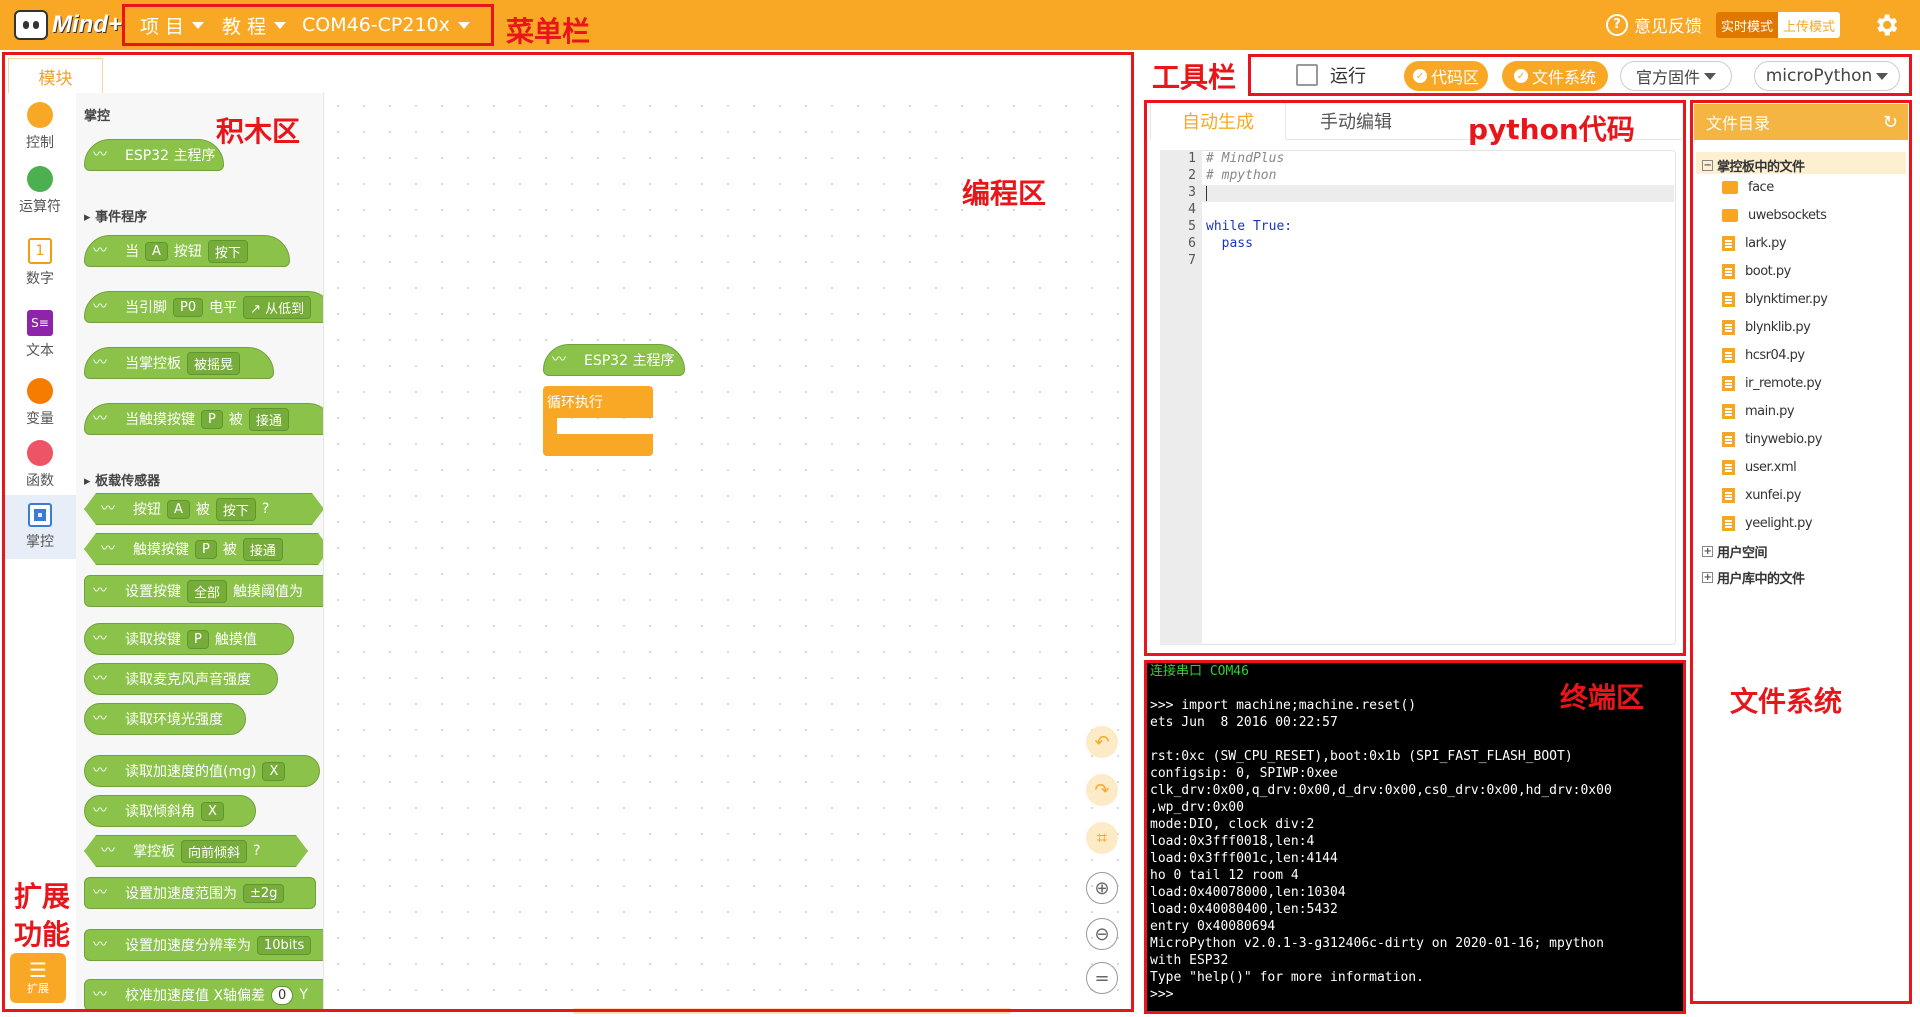 The image size is (1920, 1017). What do you see at coordinates (1707, 165) in the screenshot?
I see `collapse-icon: −` at bounding box center [1707, 165].